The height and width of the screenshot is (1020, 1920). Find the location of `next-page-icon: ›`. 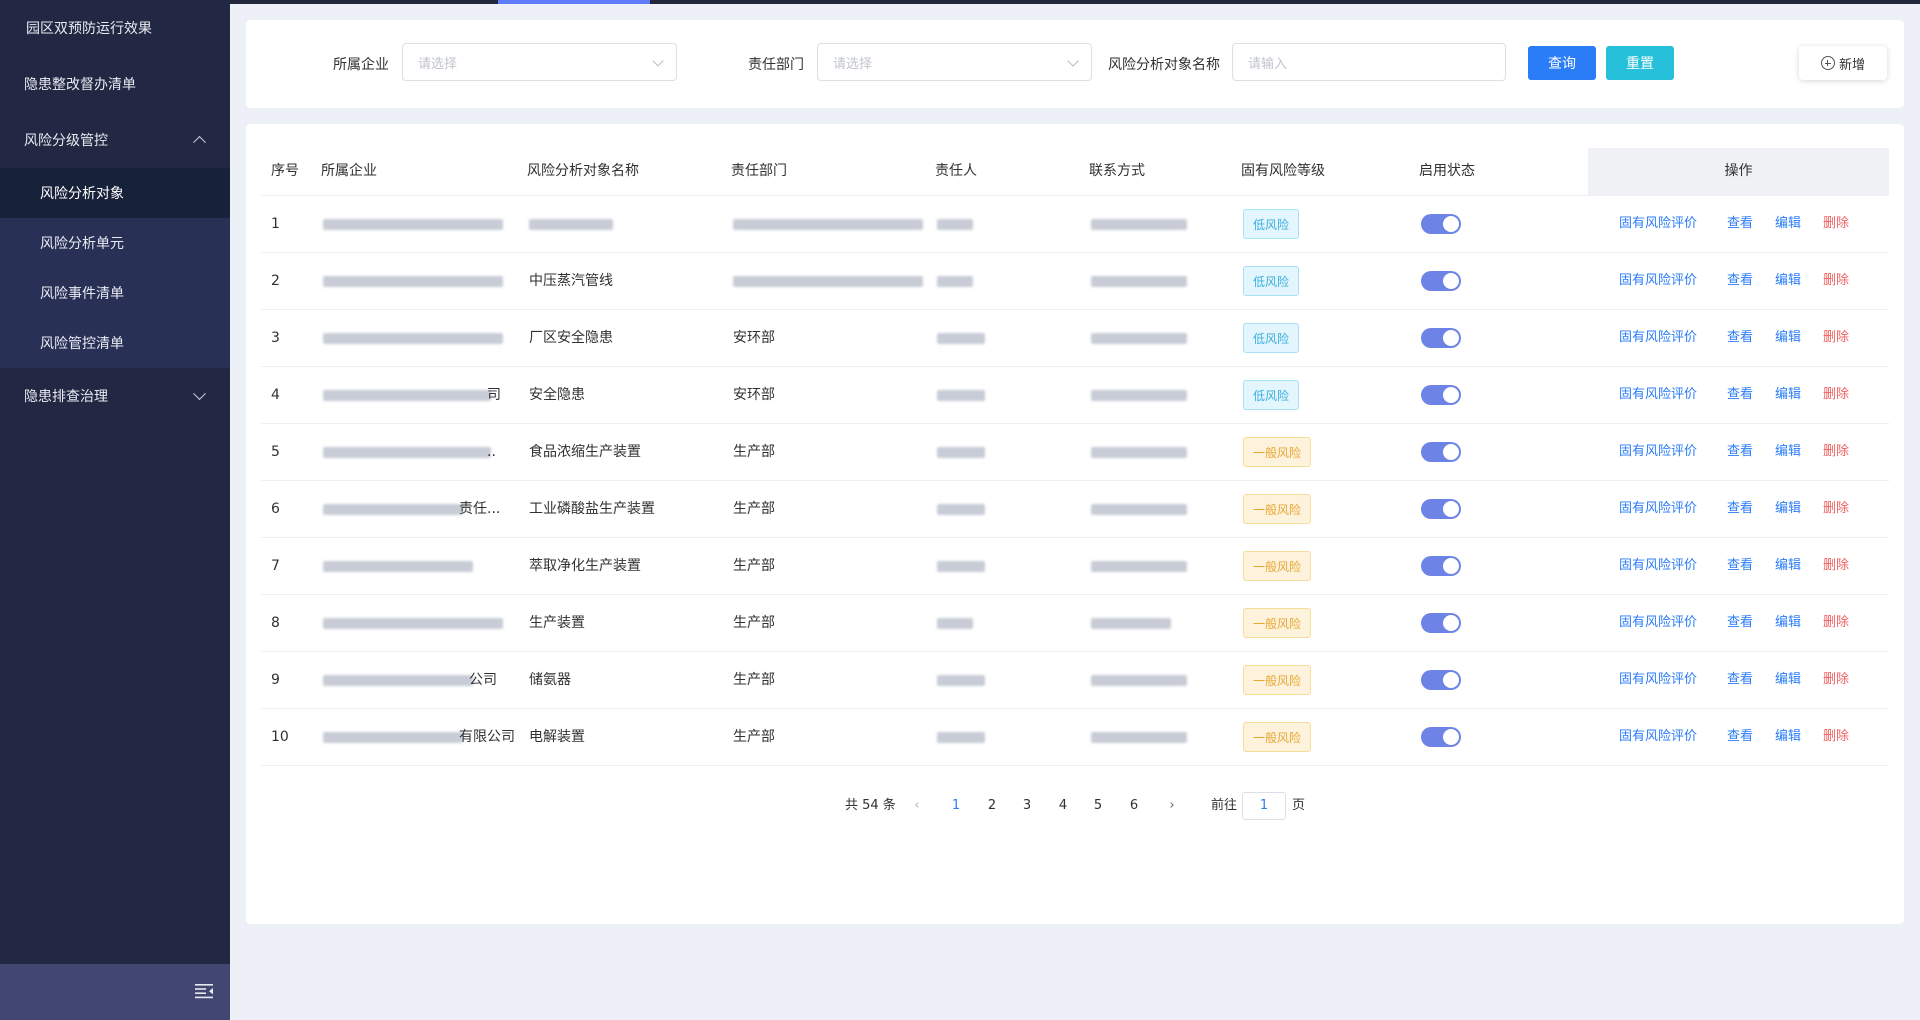

next-page-icon: › is located at coordinates (1172, 806).